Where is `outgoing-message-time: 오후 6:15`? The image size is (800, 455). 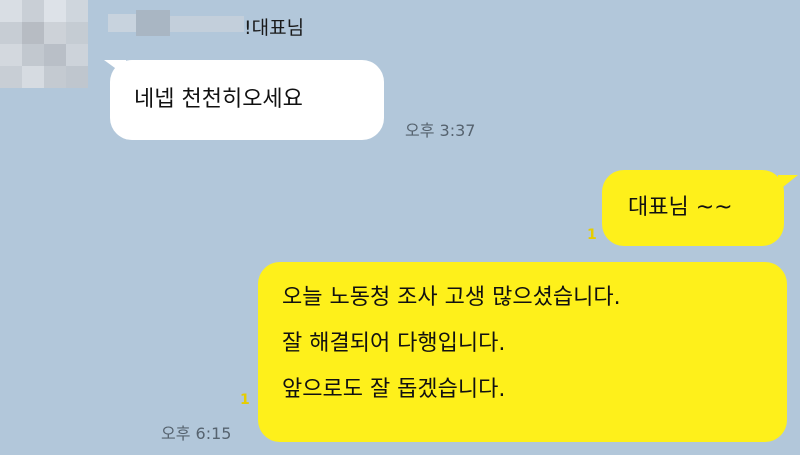
outgoing-message-time: 오후 6:15 is located at coordinates (196, 433).